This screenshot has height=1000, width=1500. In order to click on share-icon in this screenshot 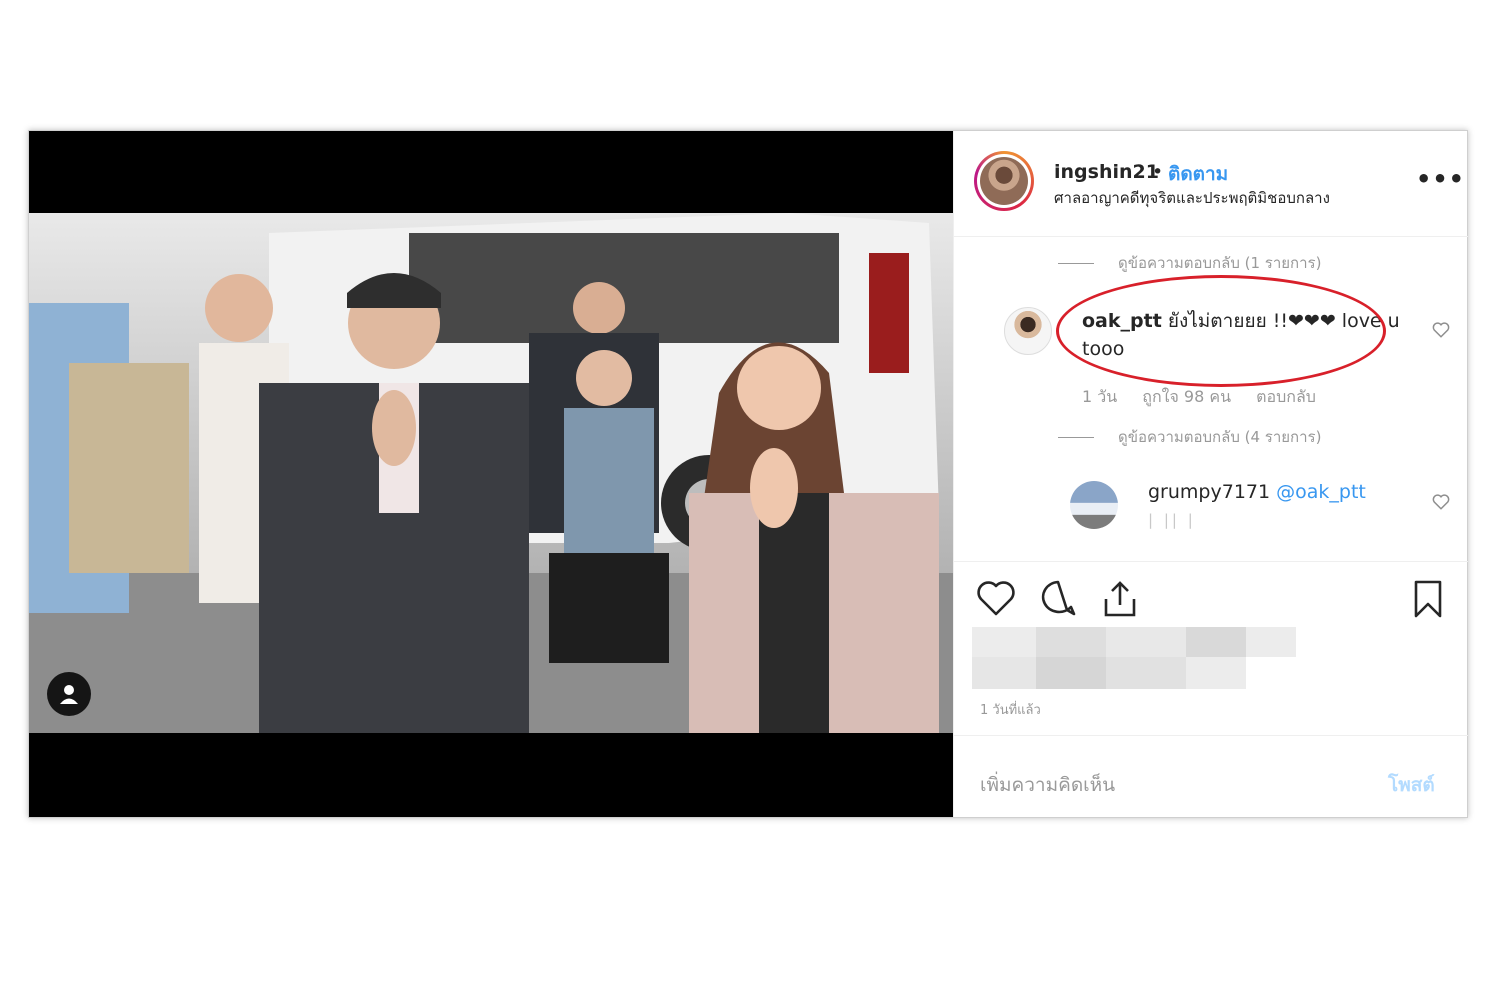, I will do `click(1120, 599)`.